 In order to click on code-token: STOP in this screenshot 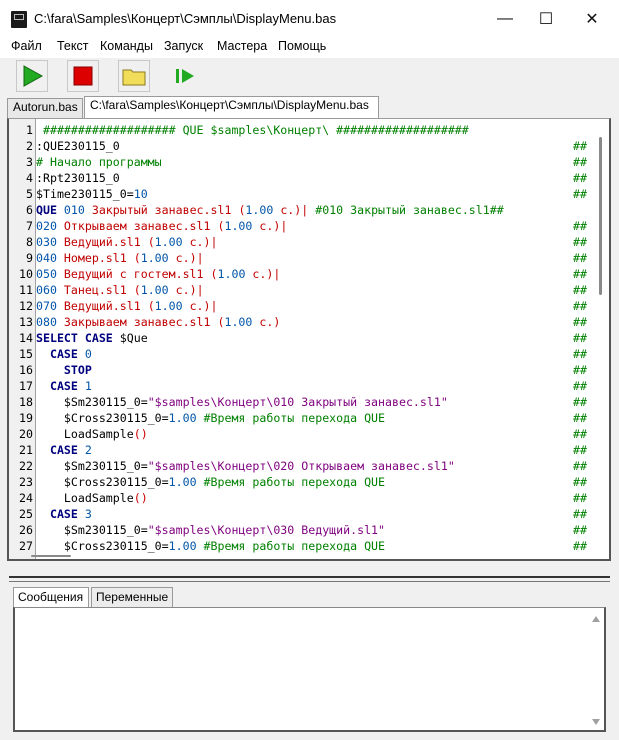, I will do `click(77, 370)`.